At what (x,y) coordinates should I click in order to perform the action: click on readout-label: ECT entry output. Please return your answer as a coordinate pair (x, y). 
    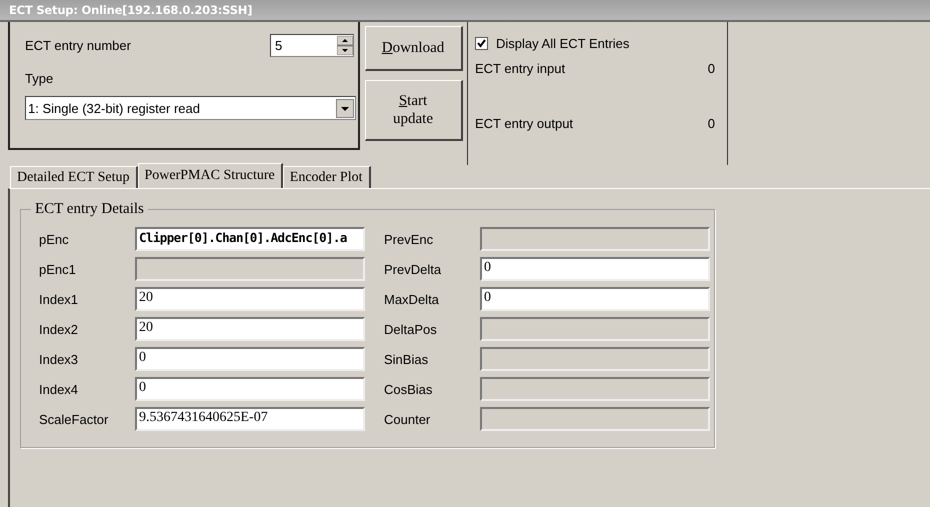
    Looking at the image, I should click on (524, 123).